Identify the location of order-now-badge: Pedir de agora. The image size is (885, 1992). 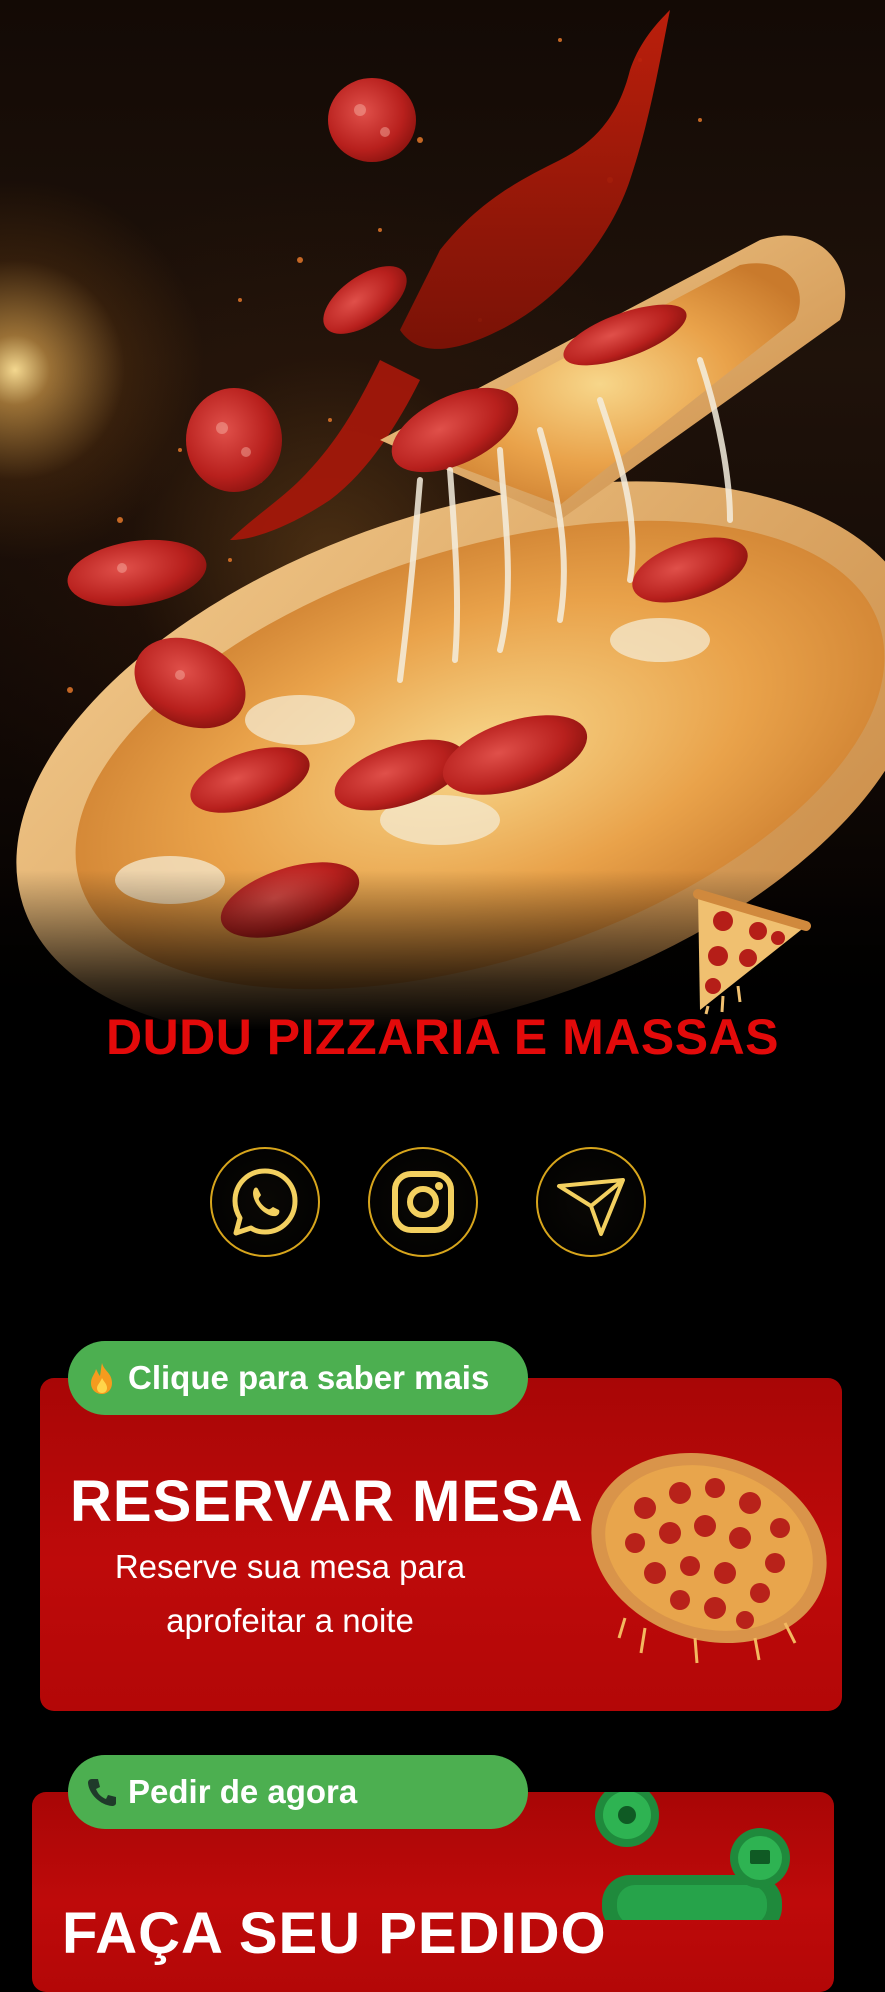
(298, 1792).